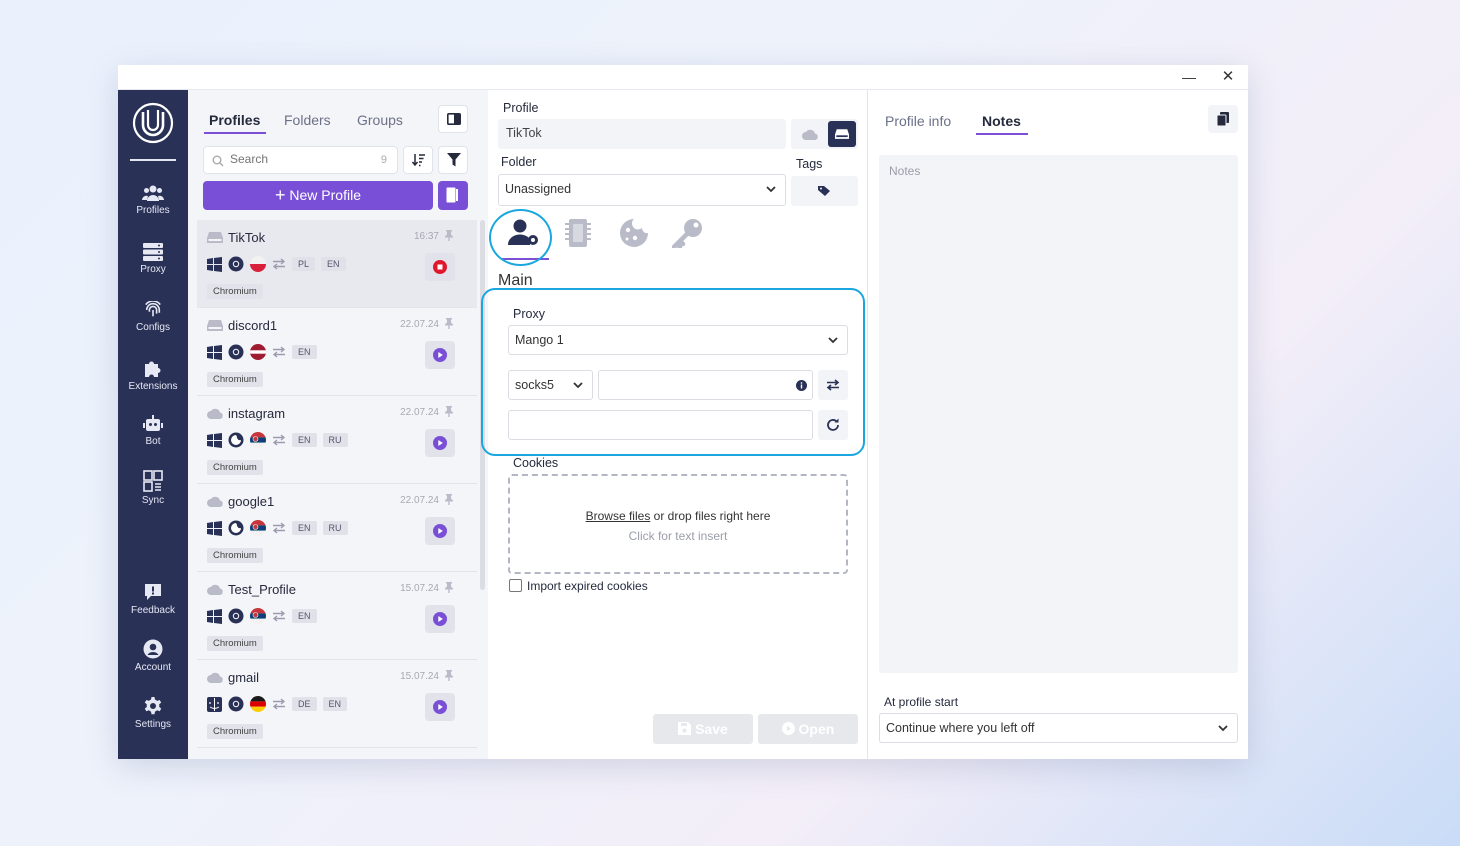  I want to click on profile-row: instagram 22.07.24 EN RU Chromium, so click(337, 440).